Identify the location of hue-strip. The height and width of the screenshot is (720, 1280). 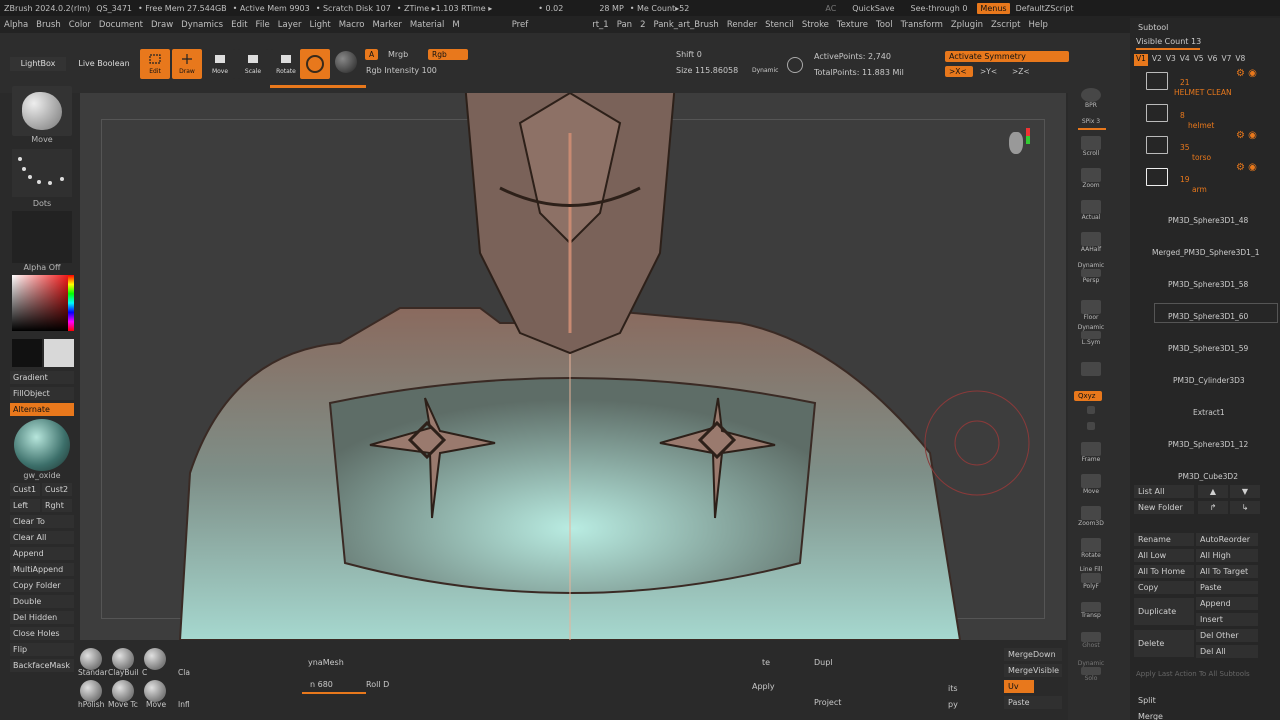
(71, 303).